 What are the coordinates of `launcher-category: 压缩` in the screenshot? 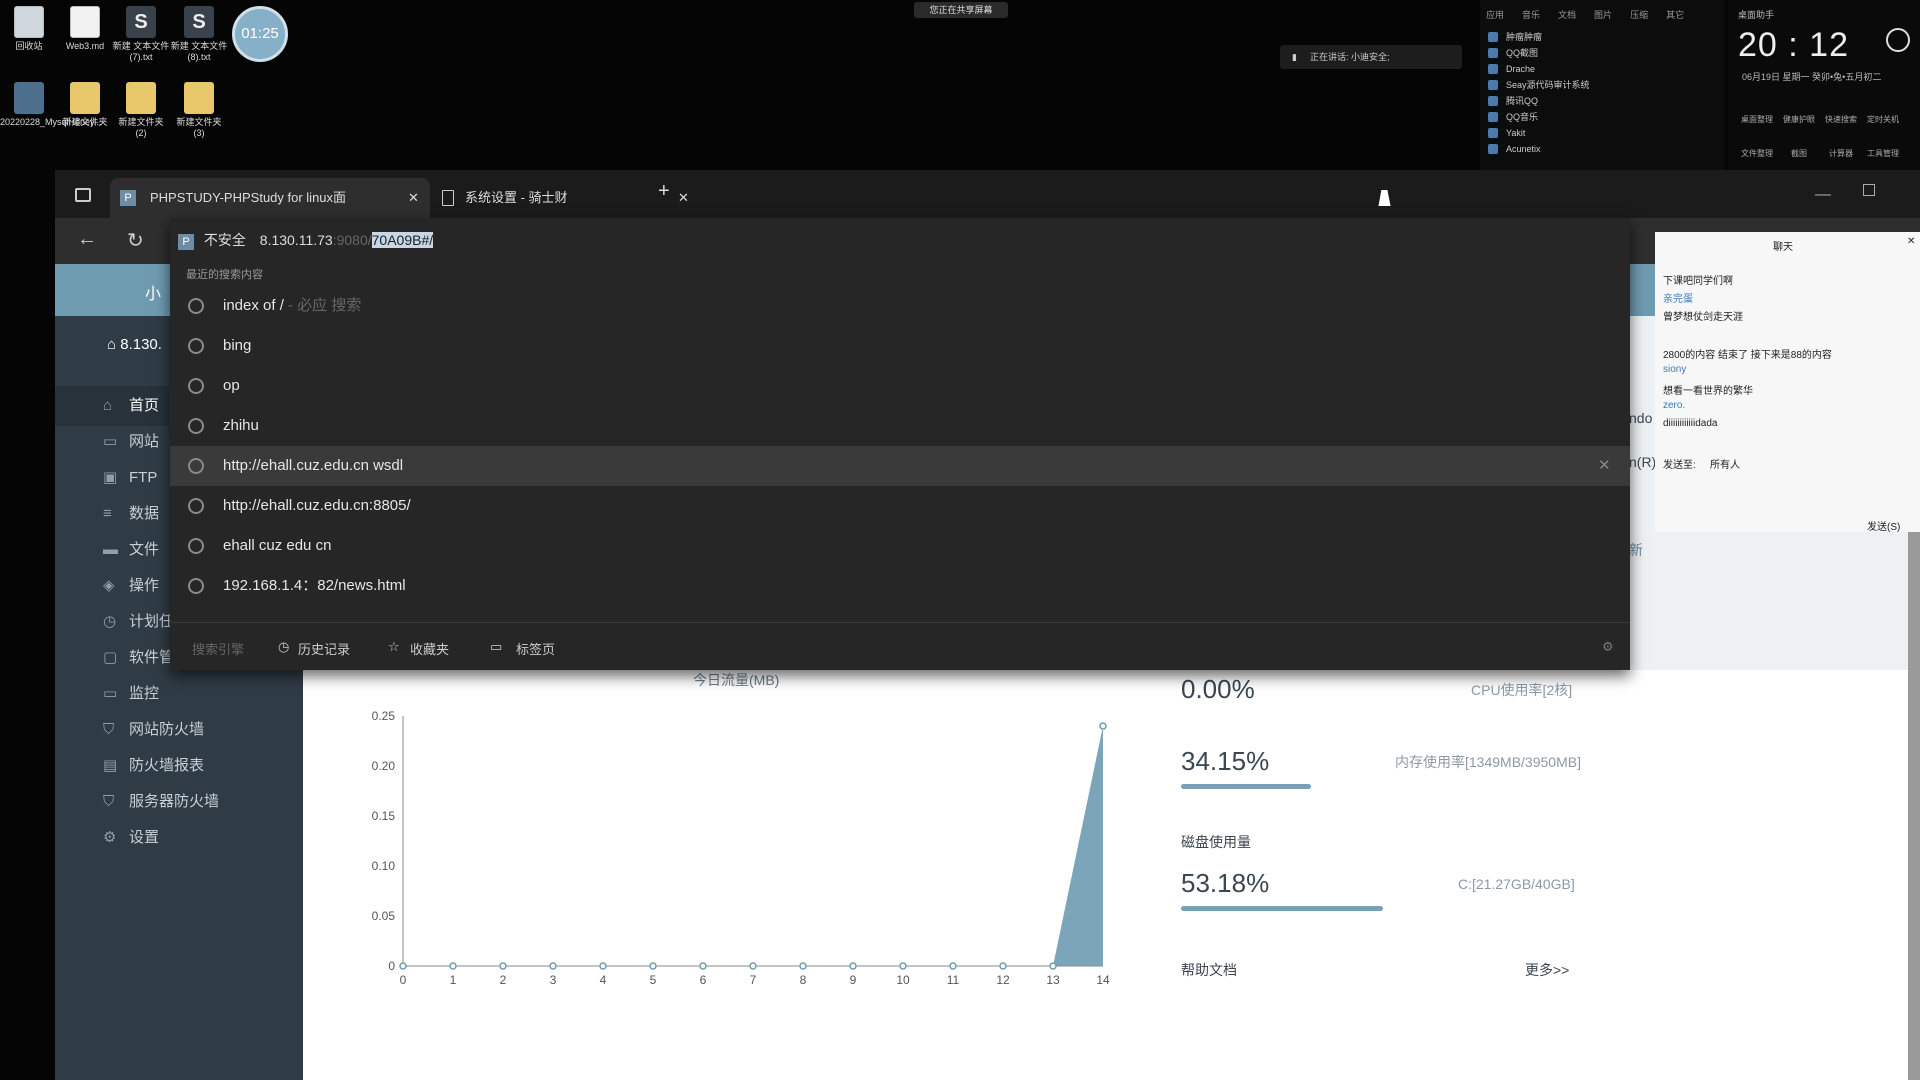 It's located at (1639, 14).